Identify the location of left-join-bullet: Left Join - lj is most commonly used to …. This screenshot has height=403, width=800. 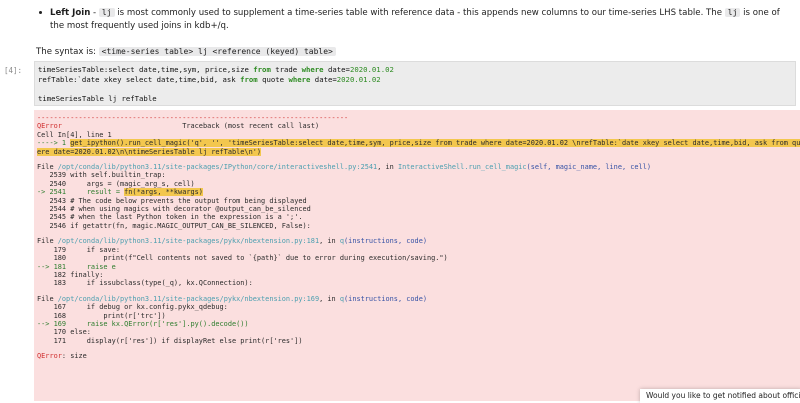
(416, 19).